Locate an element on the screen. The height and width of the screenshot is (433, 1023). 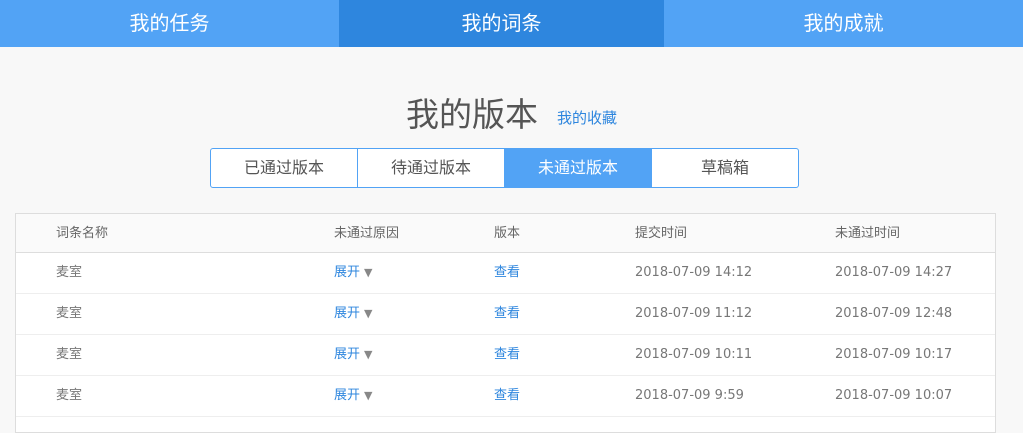
header-reason: 未通过原因 is located at coordinates (367, 233).